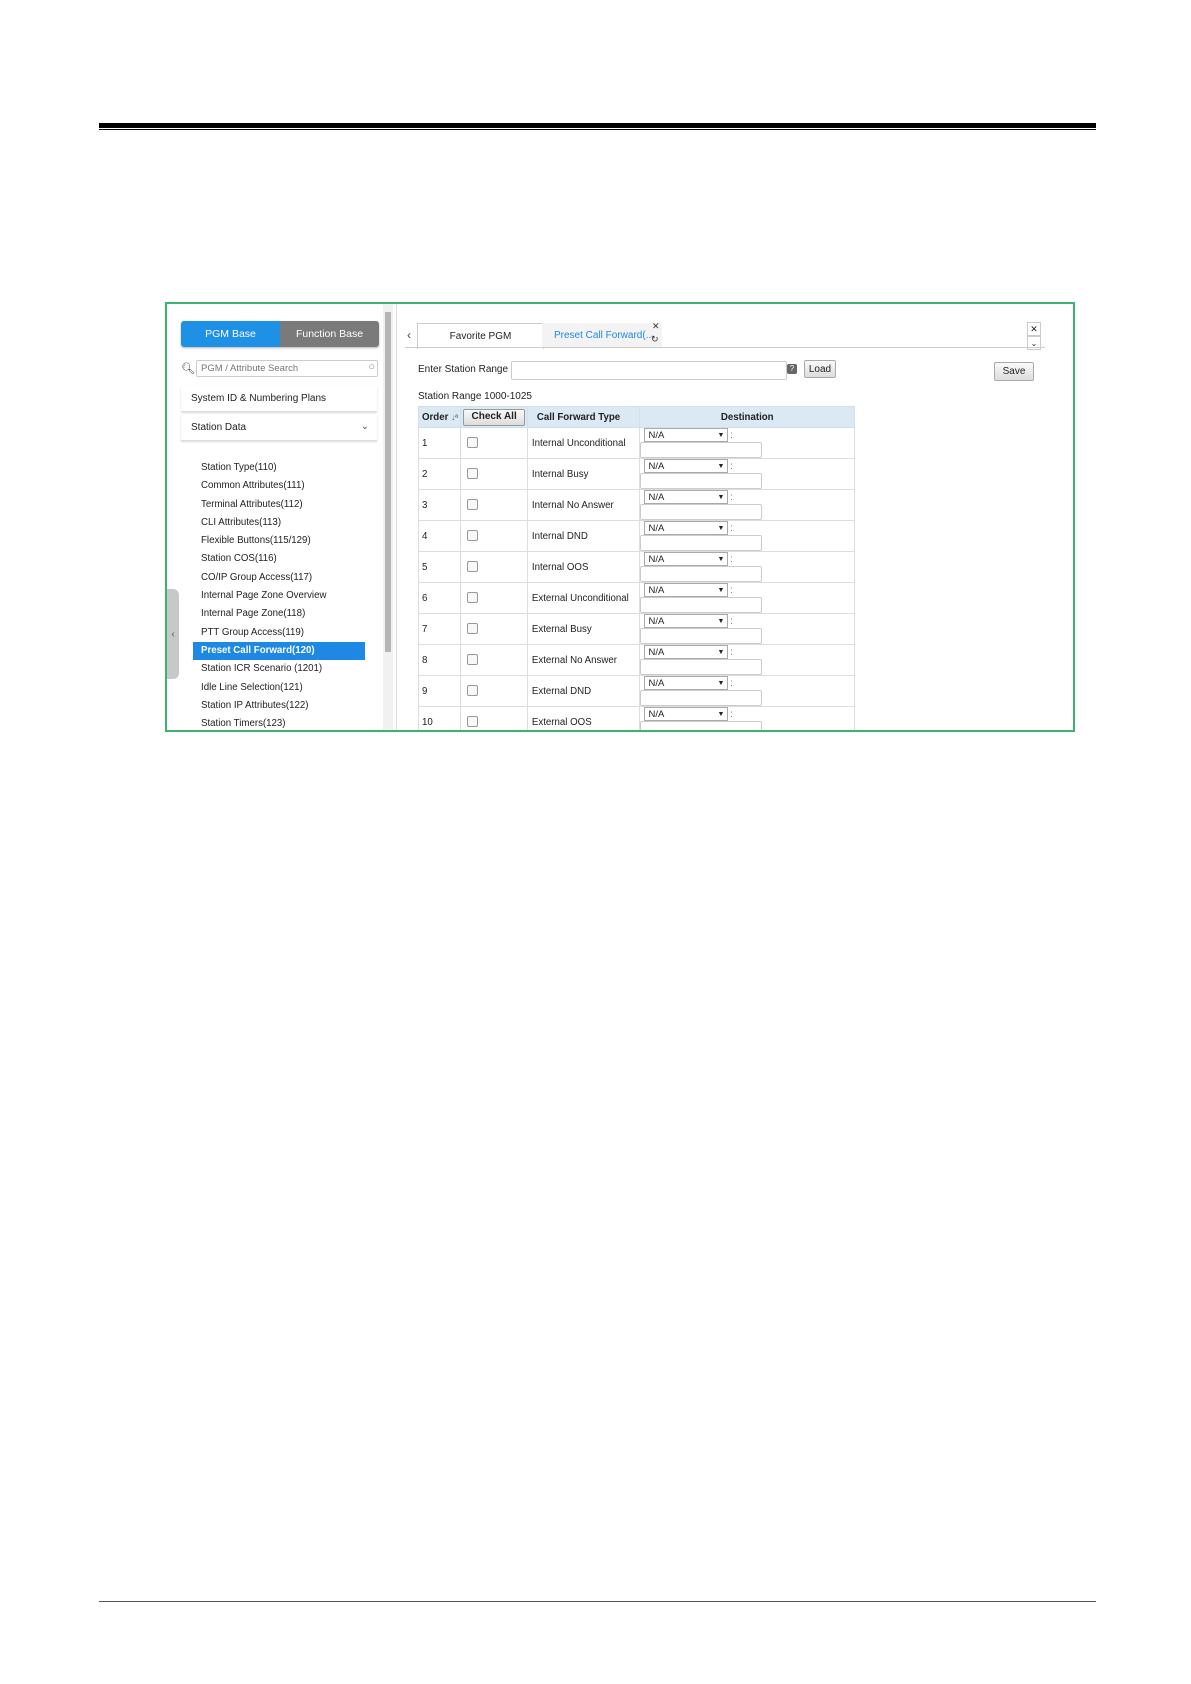 The height and width of the screenshot is (1684, 1191). What do you see at coordinates (636, 718) in the screenshot?
I see `table-row: 10 External OOS N/A ▼:` at bounding box center [636, 718].